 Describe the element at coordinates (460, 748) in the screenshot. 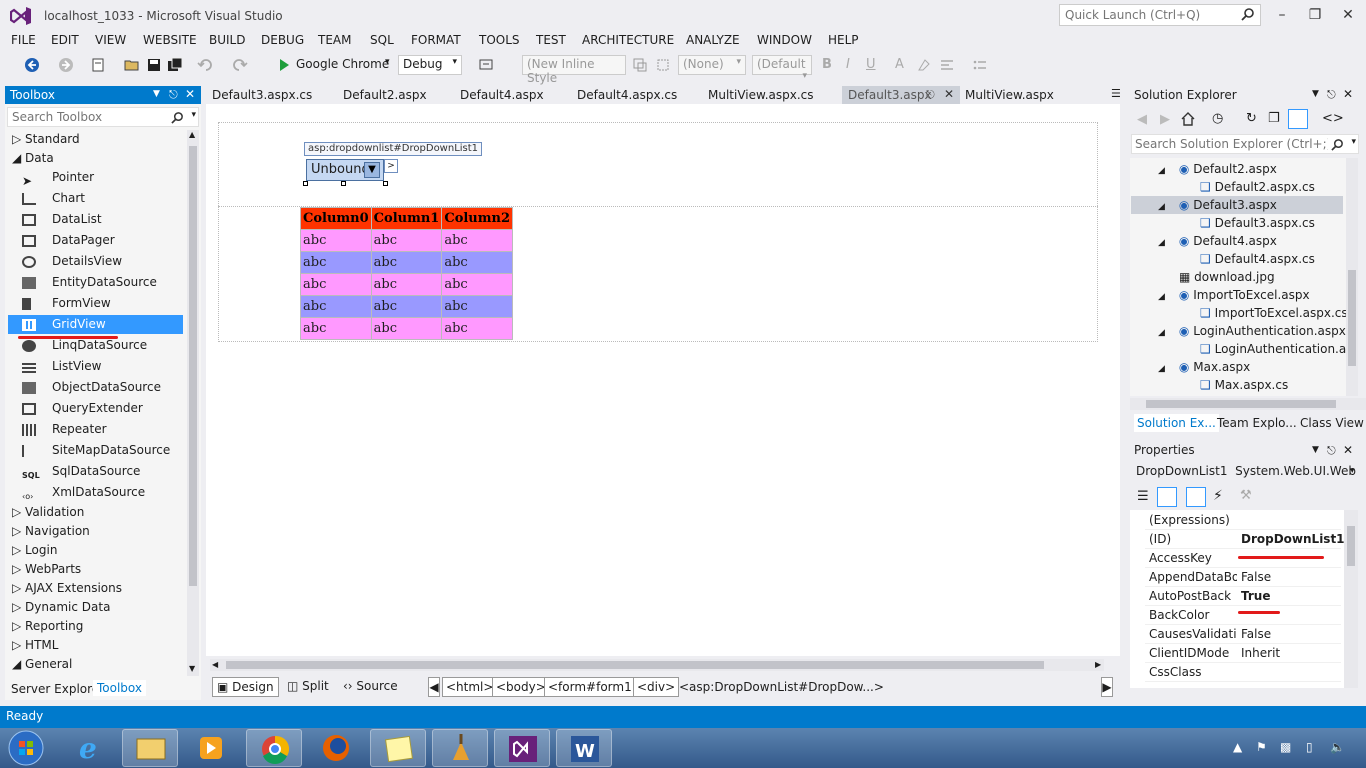

I see `taskbar-cleaner-icon` at that location.